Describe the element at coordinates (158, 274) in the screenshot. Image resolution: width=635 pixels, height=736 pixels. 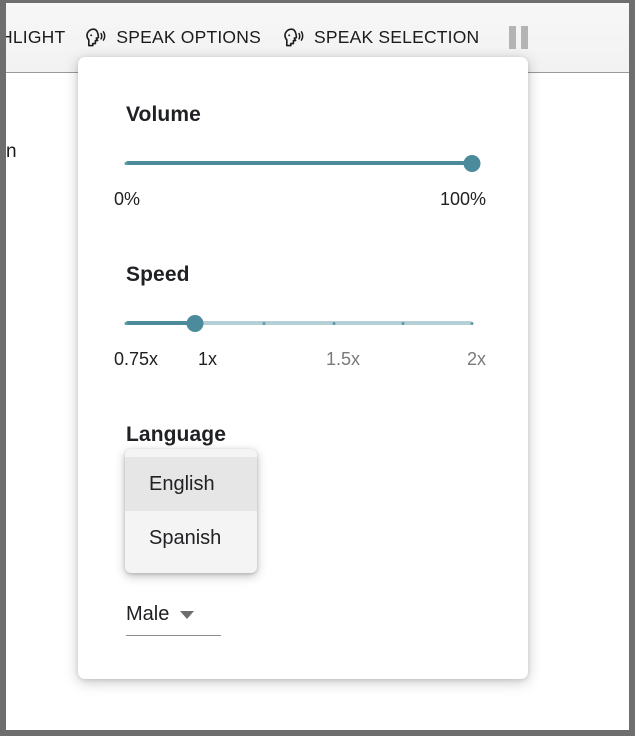
I see `speed-section-title: Speed` at that location.